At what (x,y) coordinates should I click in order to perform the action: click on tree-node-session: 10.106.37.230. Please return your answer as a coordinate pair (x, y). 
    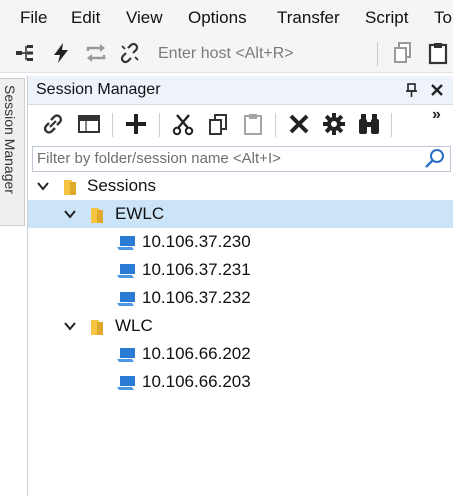
    Looking at the image, I should click on (240, 242).